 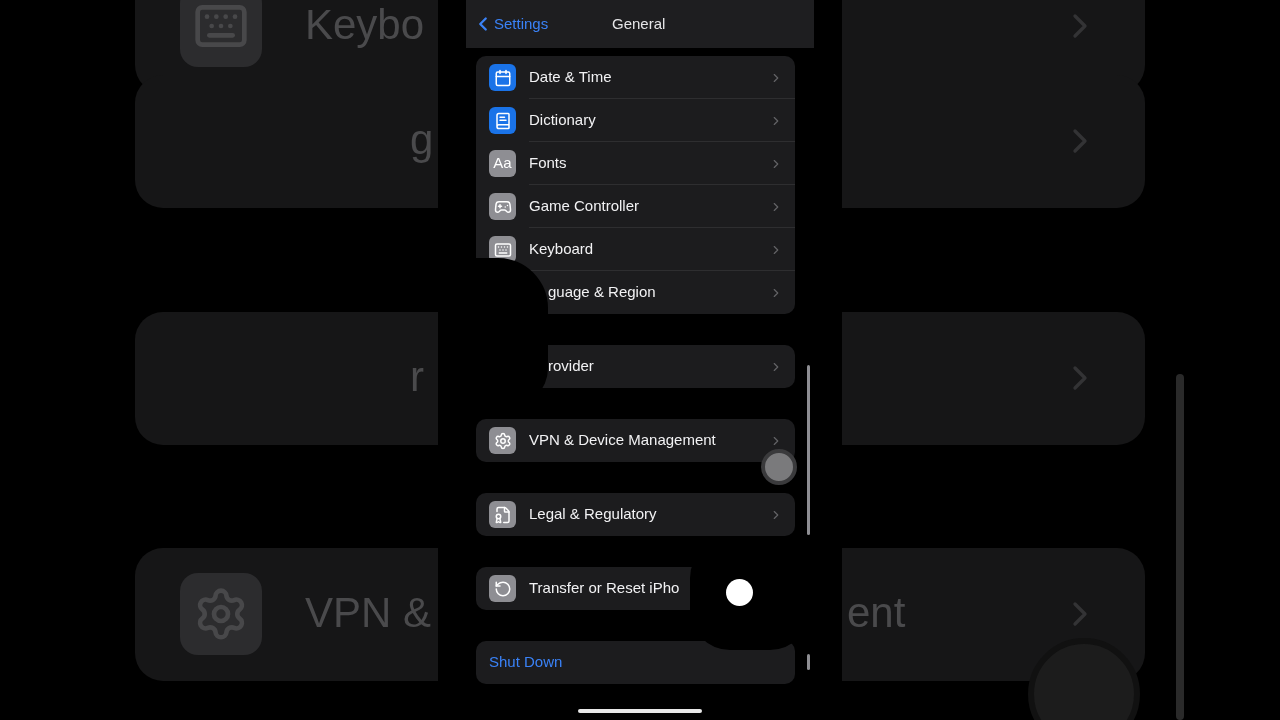 What do you see at coordinates (635, 163) in the screenshot?
I see `settings-row: Aa Fonts` at bounding box center [635, 163].